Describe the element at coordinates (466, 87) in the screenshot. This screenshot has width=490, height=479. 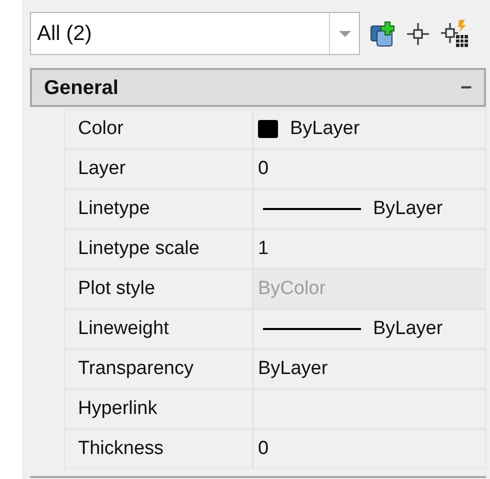
I see `collapse-toggle: −` at that location.